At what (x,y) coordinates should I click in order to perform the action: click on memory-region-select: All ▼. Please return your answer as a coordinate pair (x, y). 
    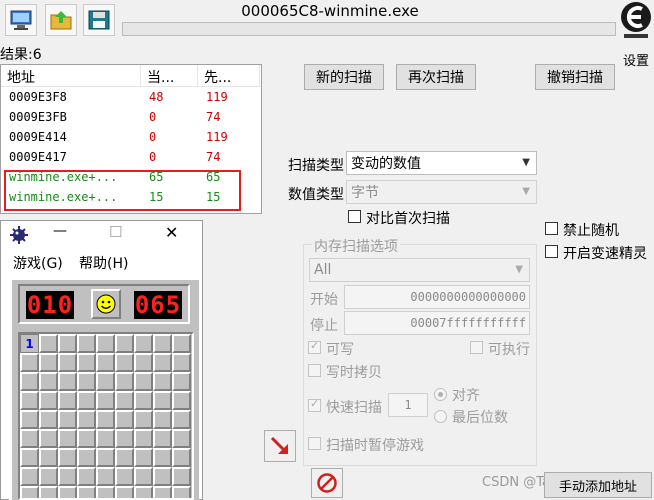
    Looking at the image, I should click on (419, 270).